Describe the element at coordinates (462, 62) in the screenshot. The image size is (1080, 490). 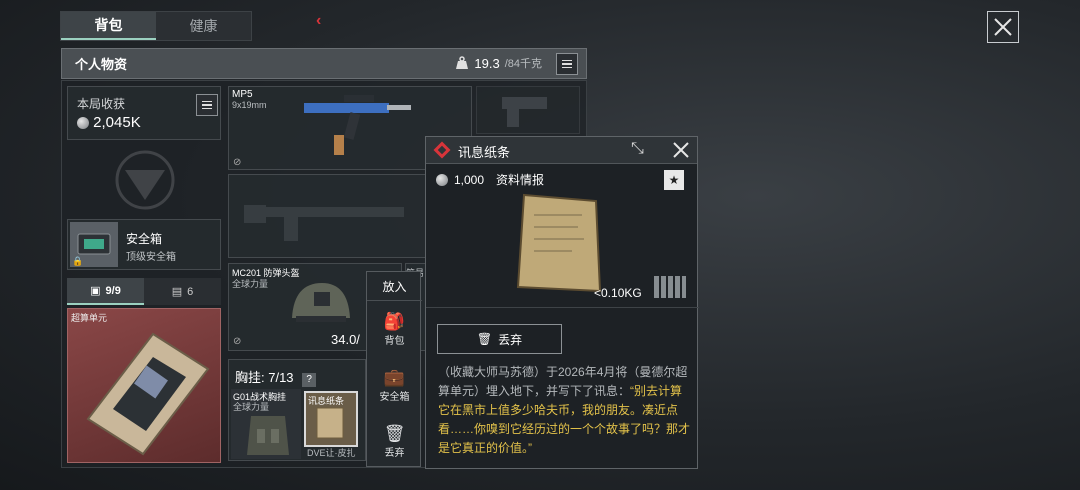
I see `weight-icon` at that location.